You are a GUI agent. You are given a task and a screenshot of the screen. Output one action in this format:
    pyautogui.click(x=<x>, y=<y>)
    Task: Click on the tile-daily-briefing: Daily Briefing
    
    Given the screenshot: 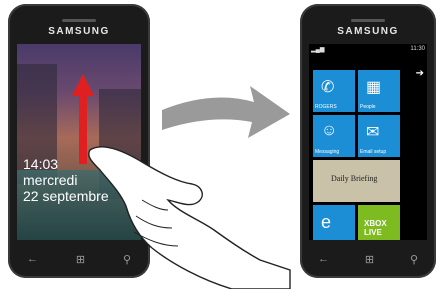 What is the action you would take?
    pyautogui.click(x=356, y=181)
    